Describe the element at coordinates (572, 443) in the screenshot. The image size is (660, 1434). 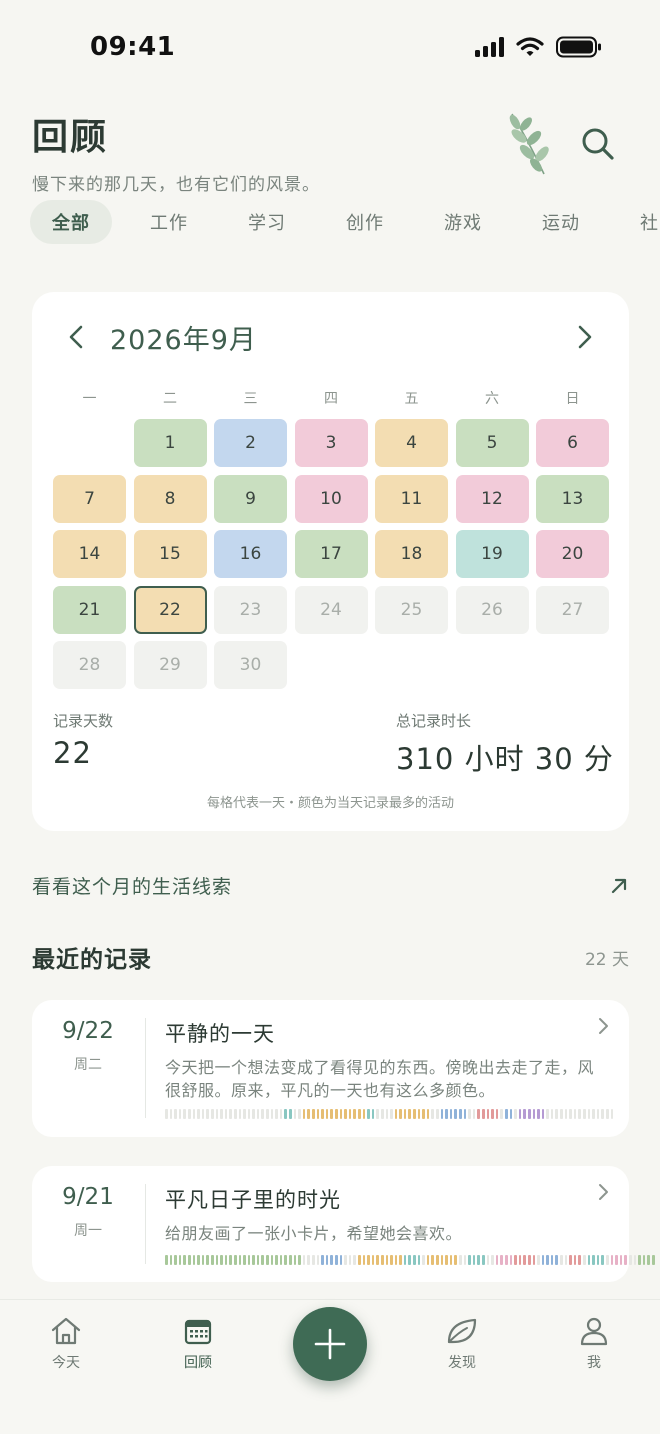
I see `calendar-day: 6` at that location.